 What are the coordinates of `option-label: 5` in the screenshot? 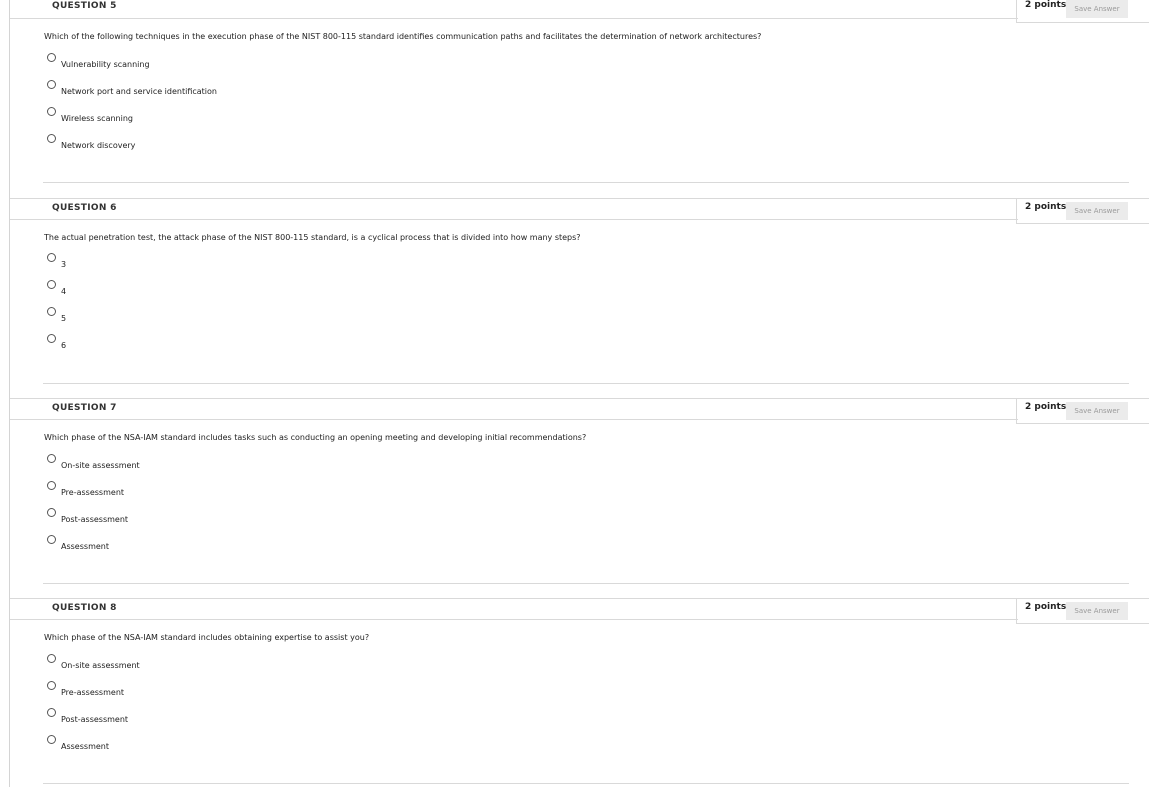 It's located at (64, 318).